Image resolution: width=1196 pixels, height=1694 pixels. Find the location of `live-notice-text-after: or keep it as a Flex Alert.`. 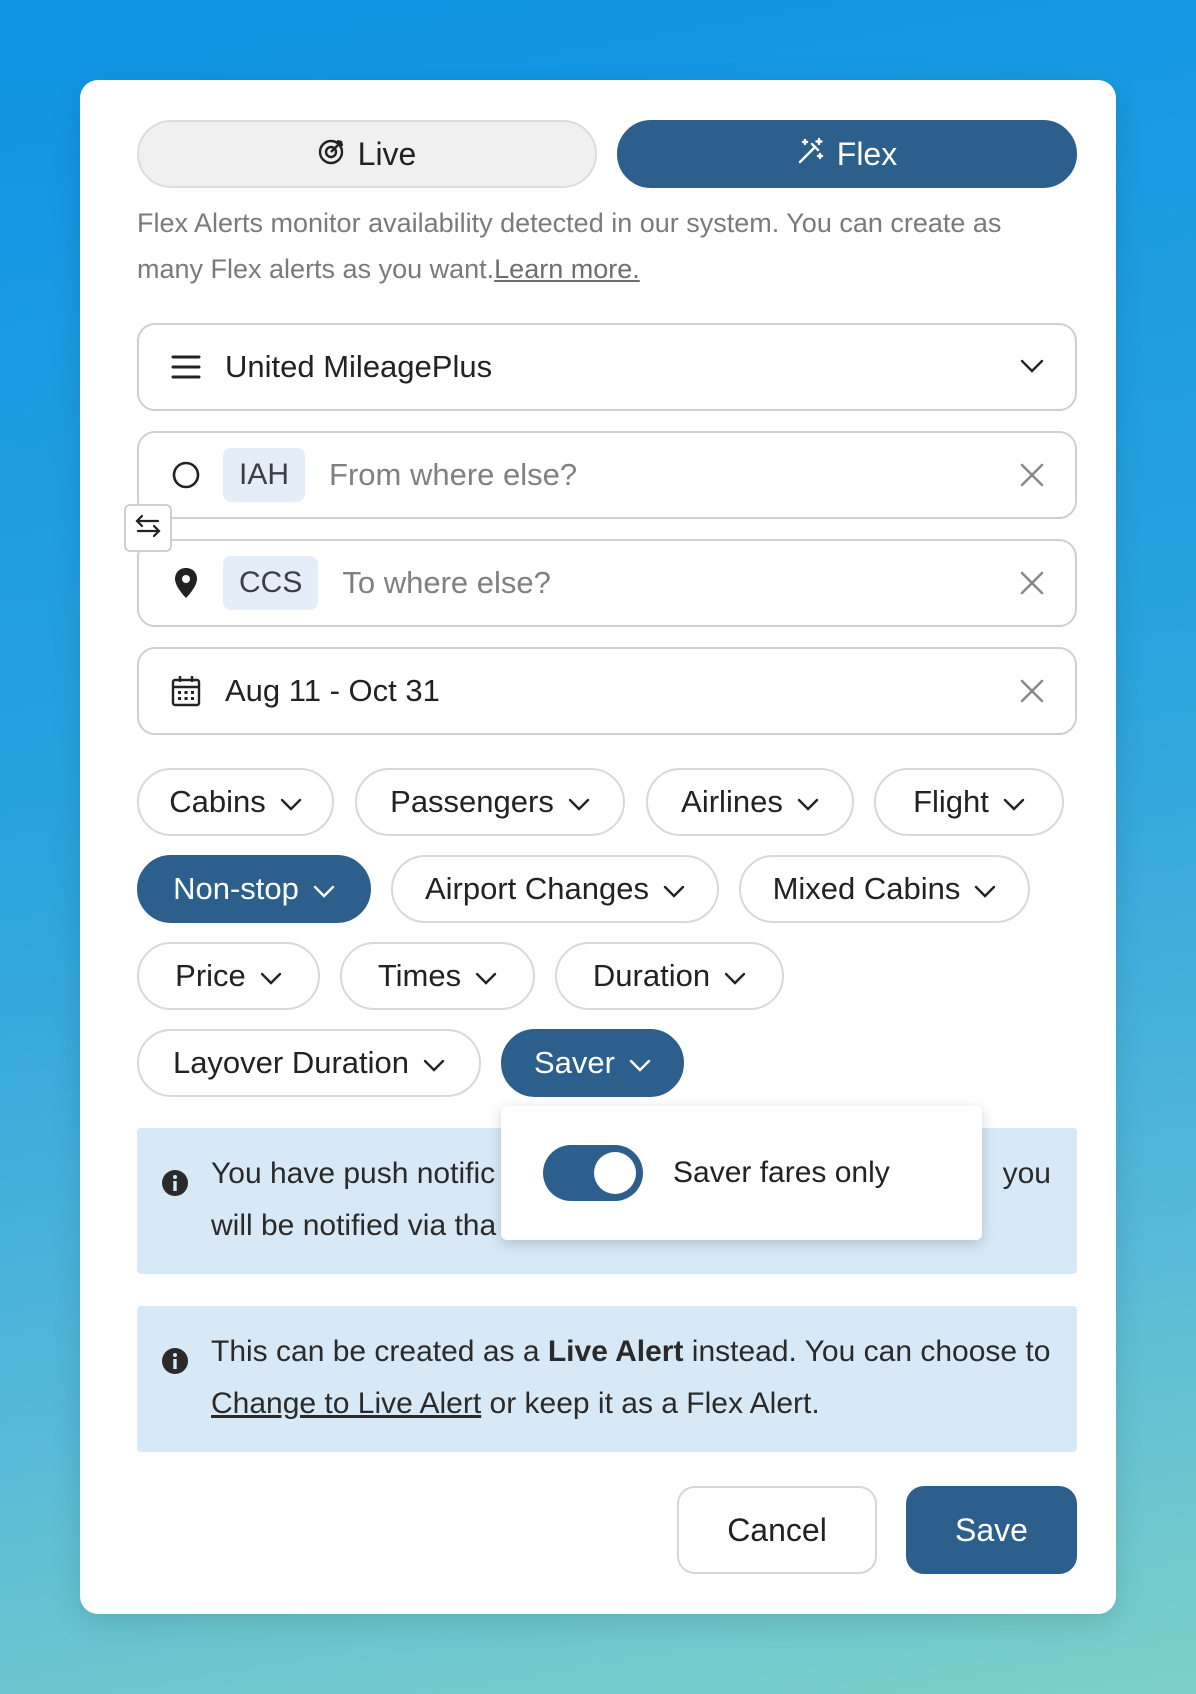

live-notice-text-after: or keep it as a Flex Alert. is located at coordinates (650, 1403).